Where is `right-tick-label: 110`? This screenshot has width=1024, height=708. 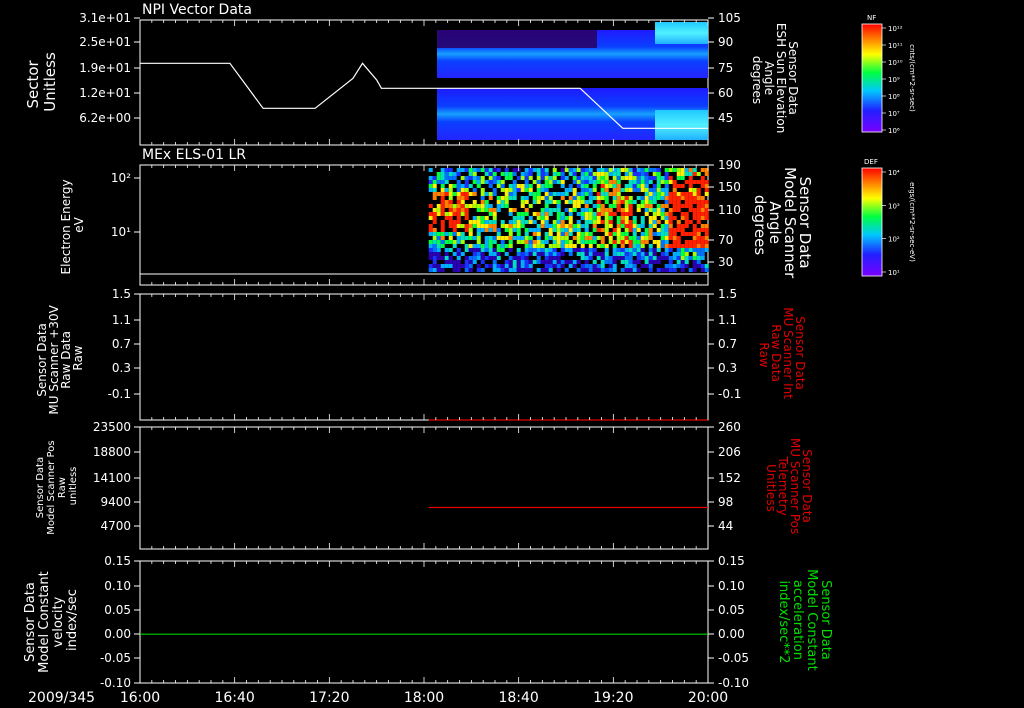 right-tick-label: 110 is located at coordinates (729, 210).